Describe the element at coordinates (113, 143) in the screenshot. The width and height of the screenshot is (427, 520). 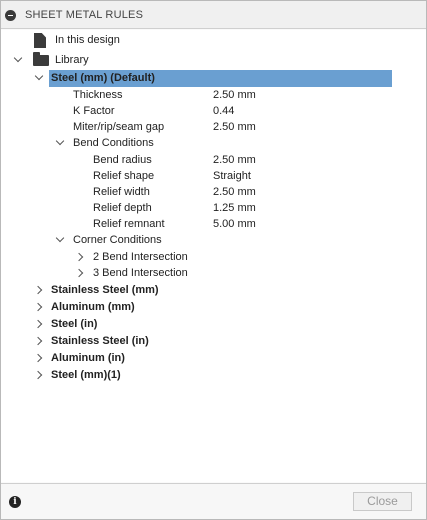
I see `group-label: Bend Conditions` at that location.